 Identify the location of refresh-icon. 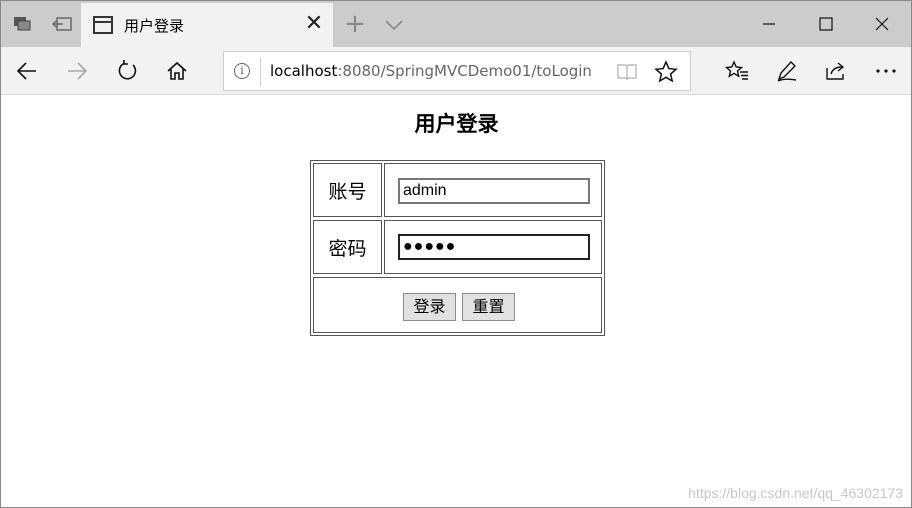
(127, 71).